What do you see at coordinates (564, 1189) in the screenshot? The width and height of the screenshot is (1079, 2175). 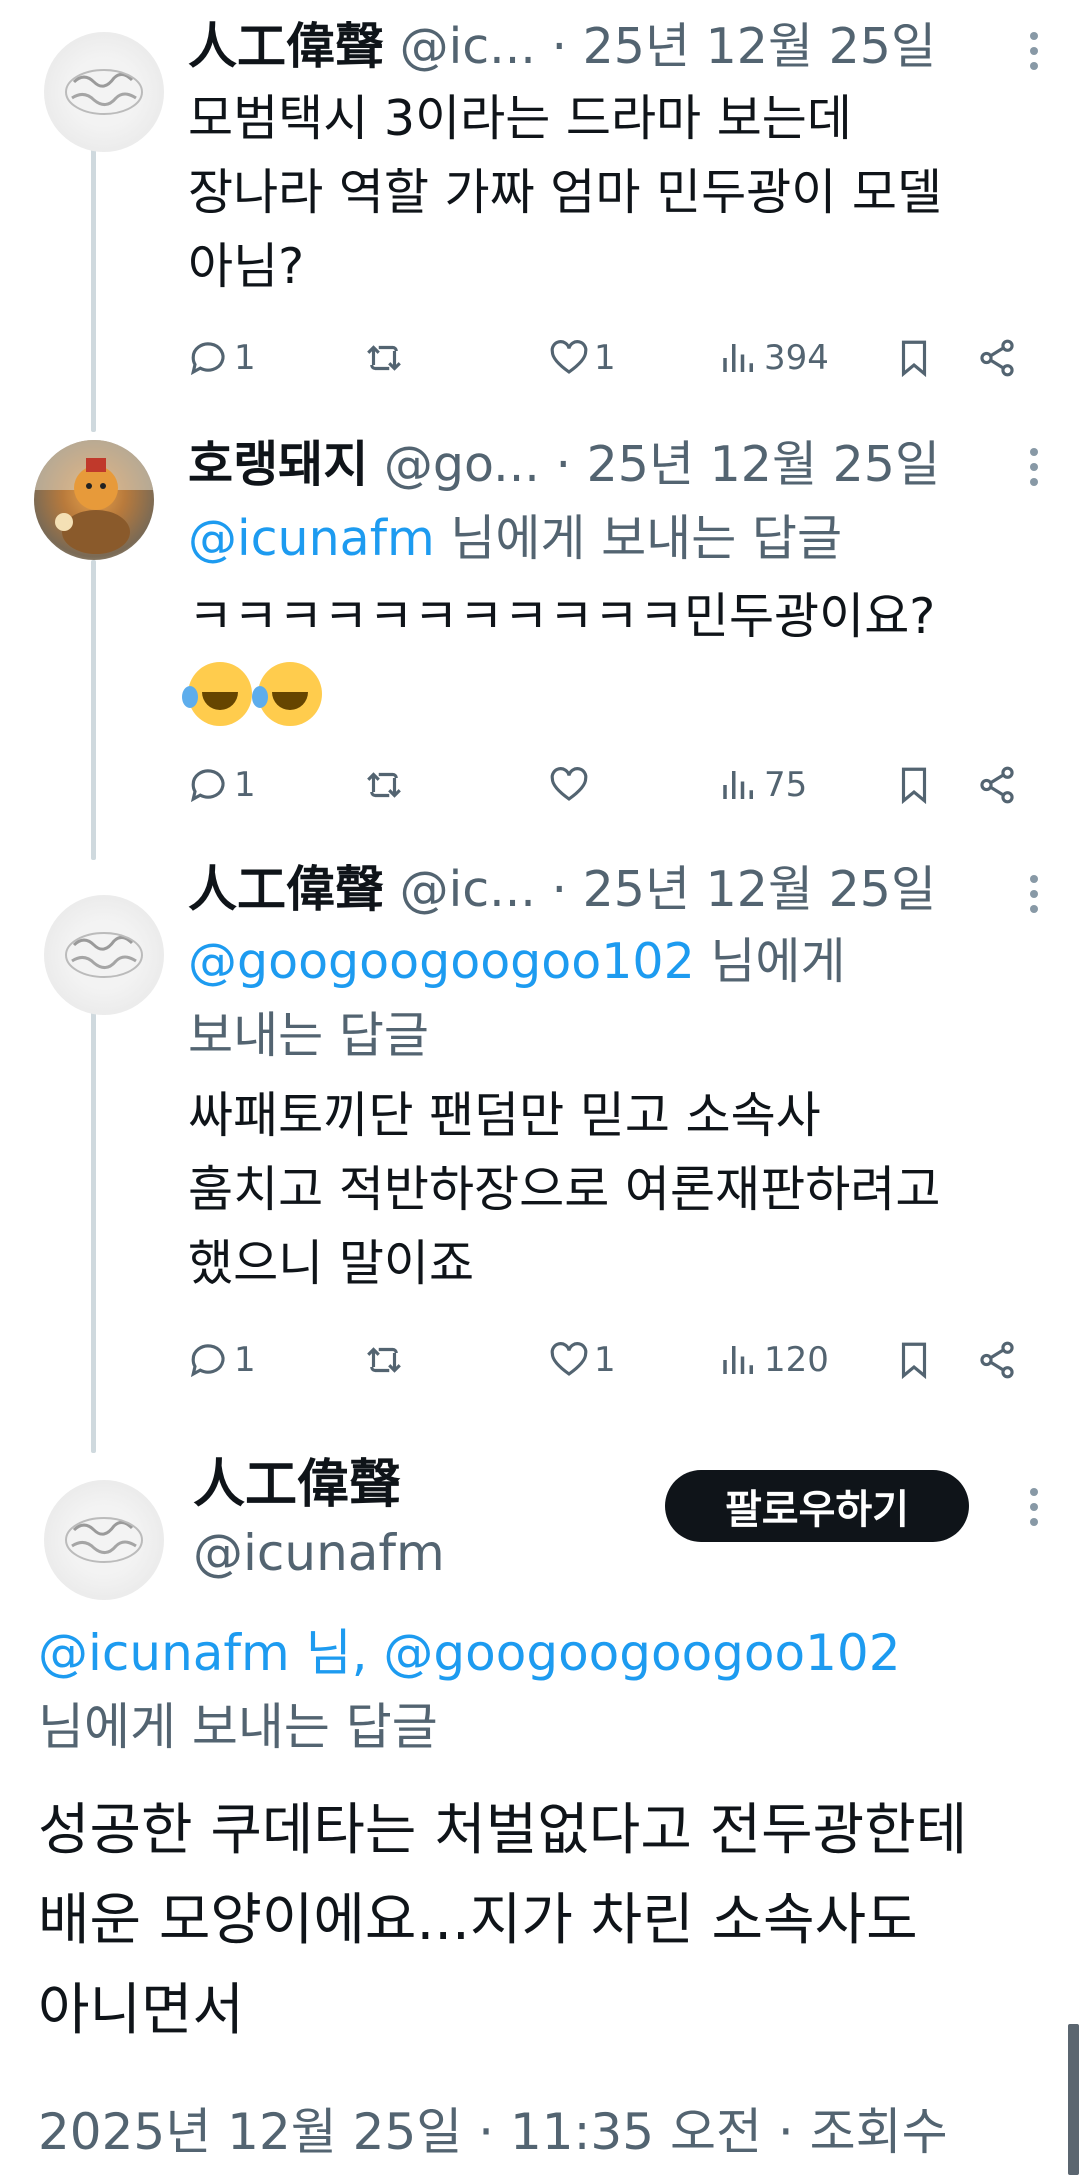 I see `text-line: 훔치고 적반하장으로 여론재판하려고` at bounding box center [564, 1189].